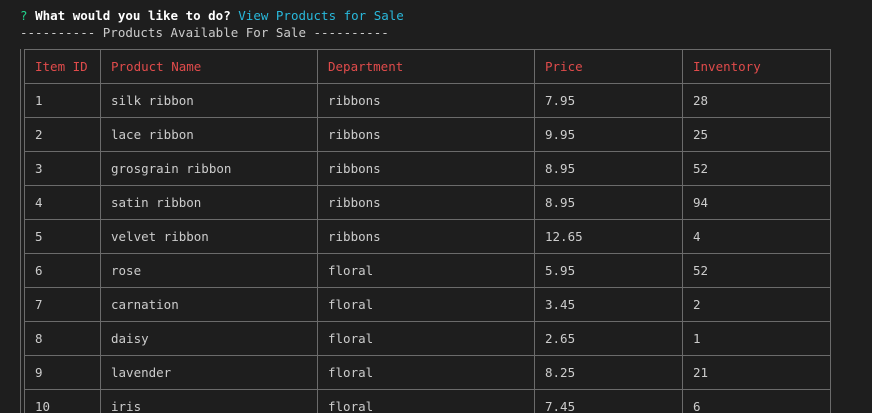 Image resolution: width=872 pixels, height=413 pixels. Describe the element at coordinates (756, 202) in the screenshot. I see `cell-inventory: 94` at that location.